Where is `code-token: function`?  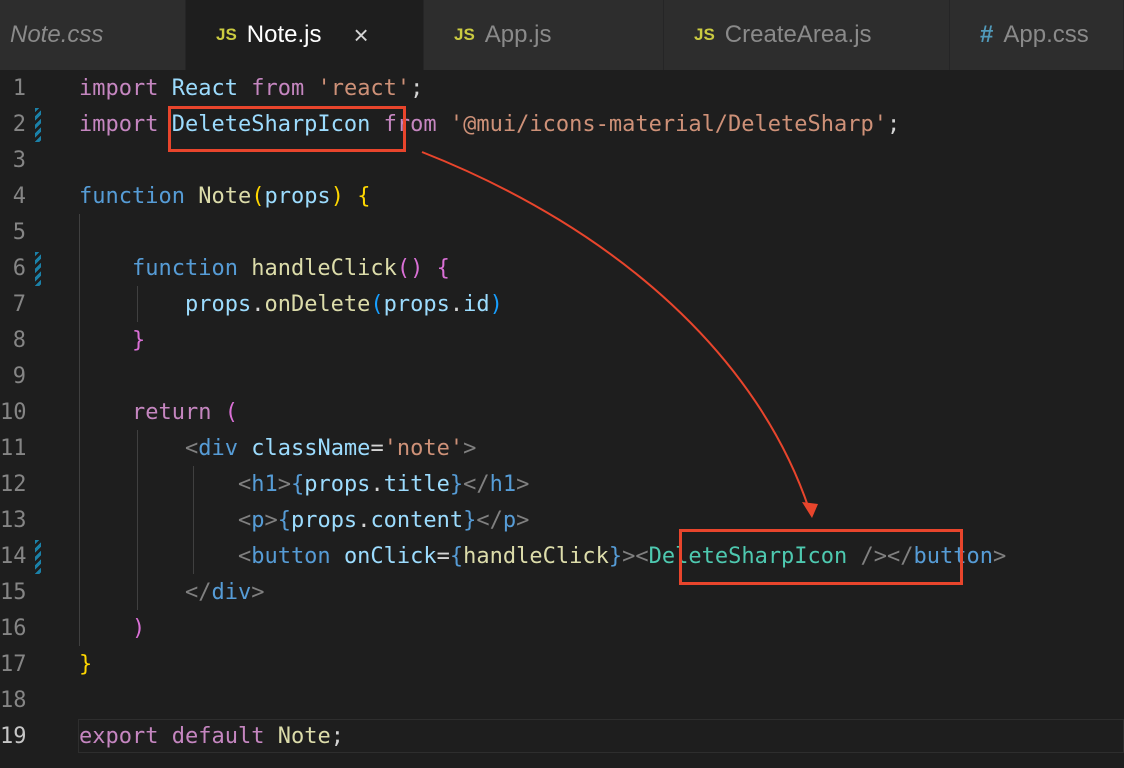 code-token: function is located at coordinates (132, 196).